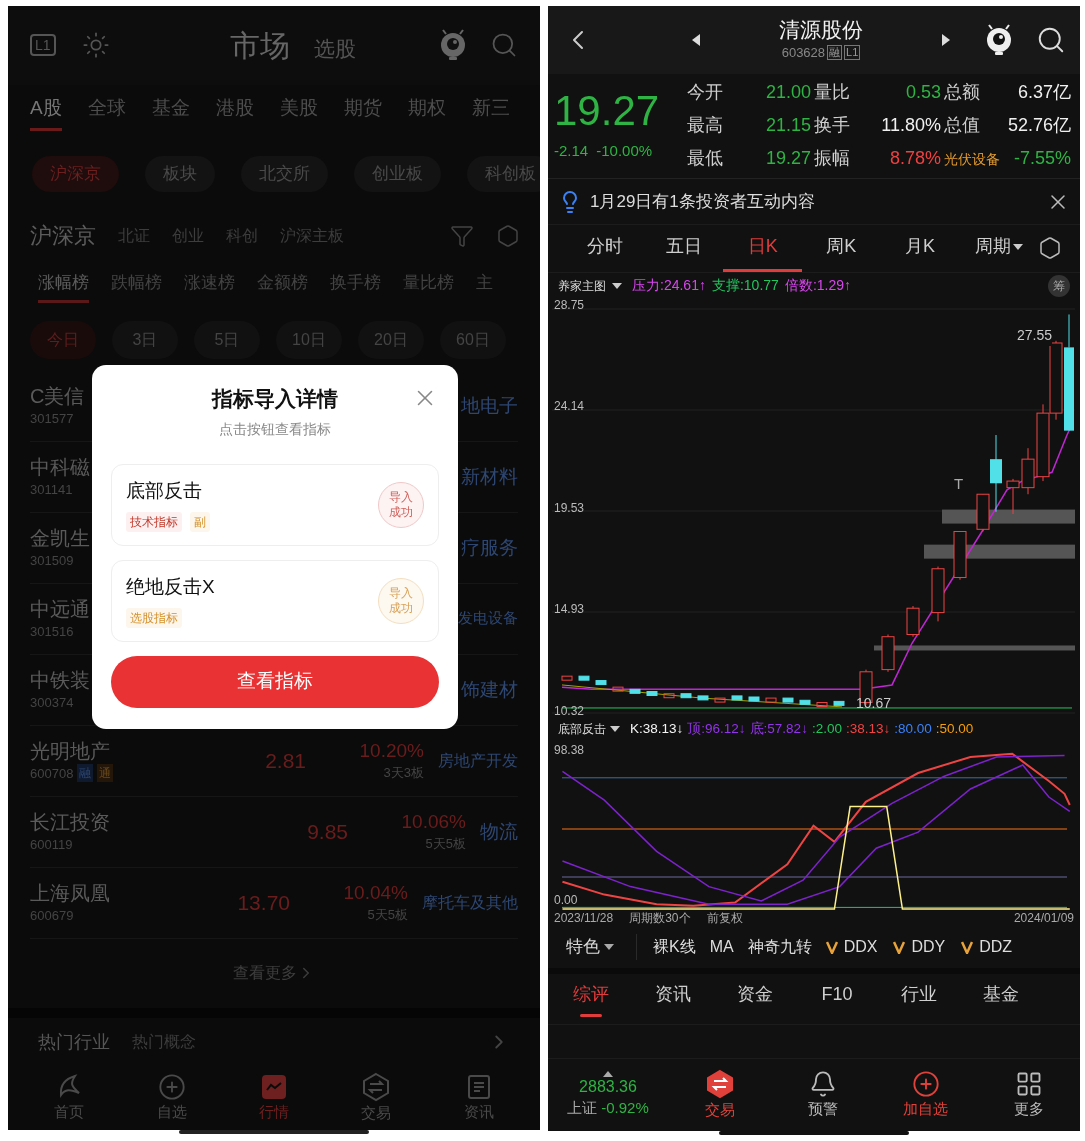  What do you see at coordinates (72, 751) in the screenshot?
I see `stock-name: 光明地产` at bounding box center [72, 751].